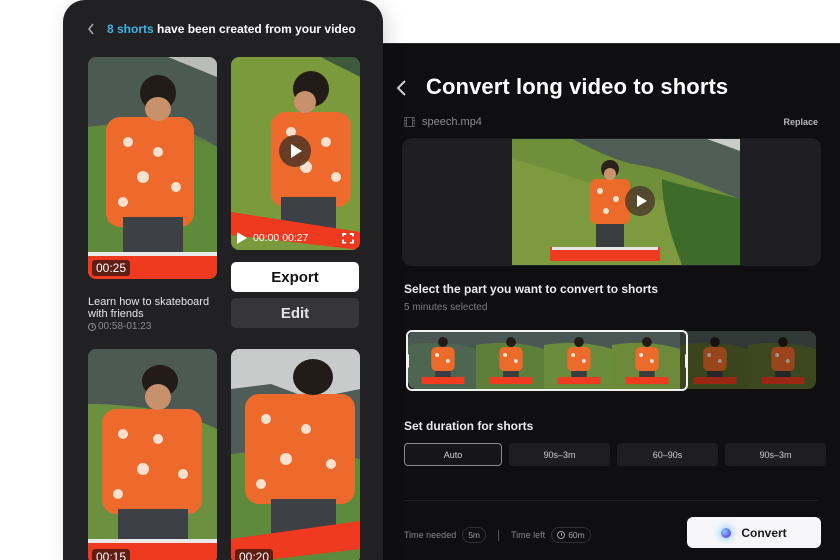 The image size is (840, 560). I want to click on replace-button: Replace, so click(800, 122).